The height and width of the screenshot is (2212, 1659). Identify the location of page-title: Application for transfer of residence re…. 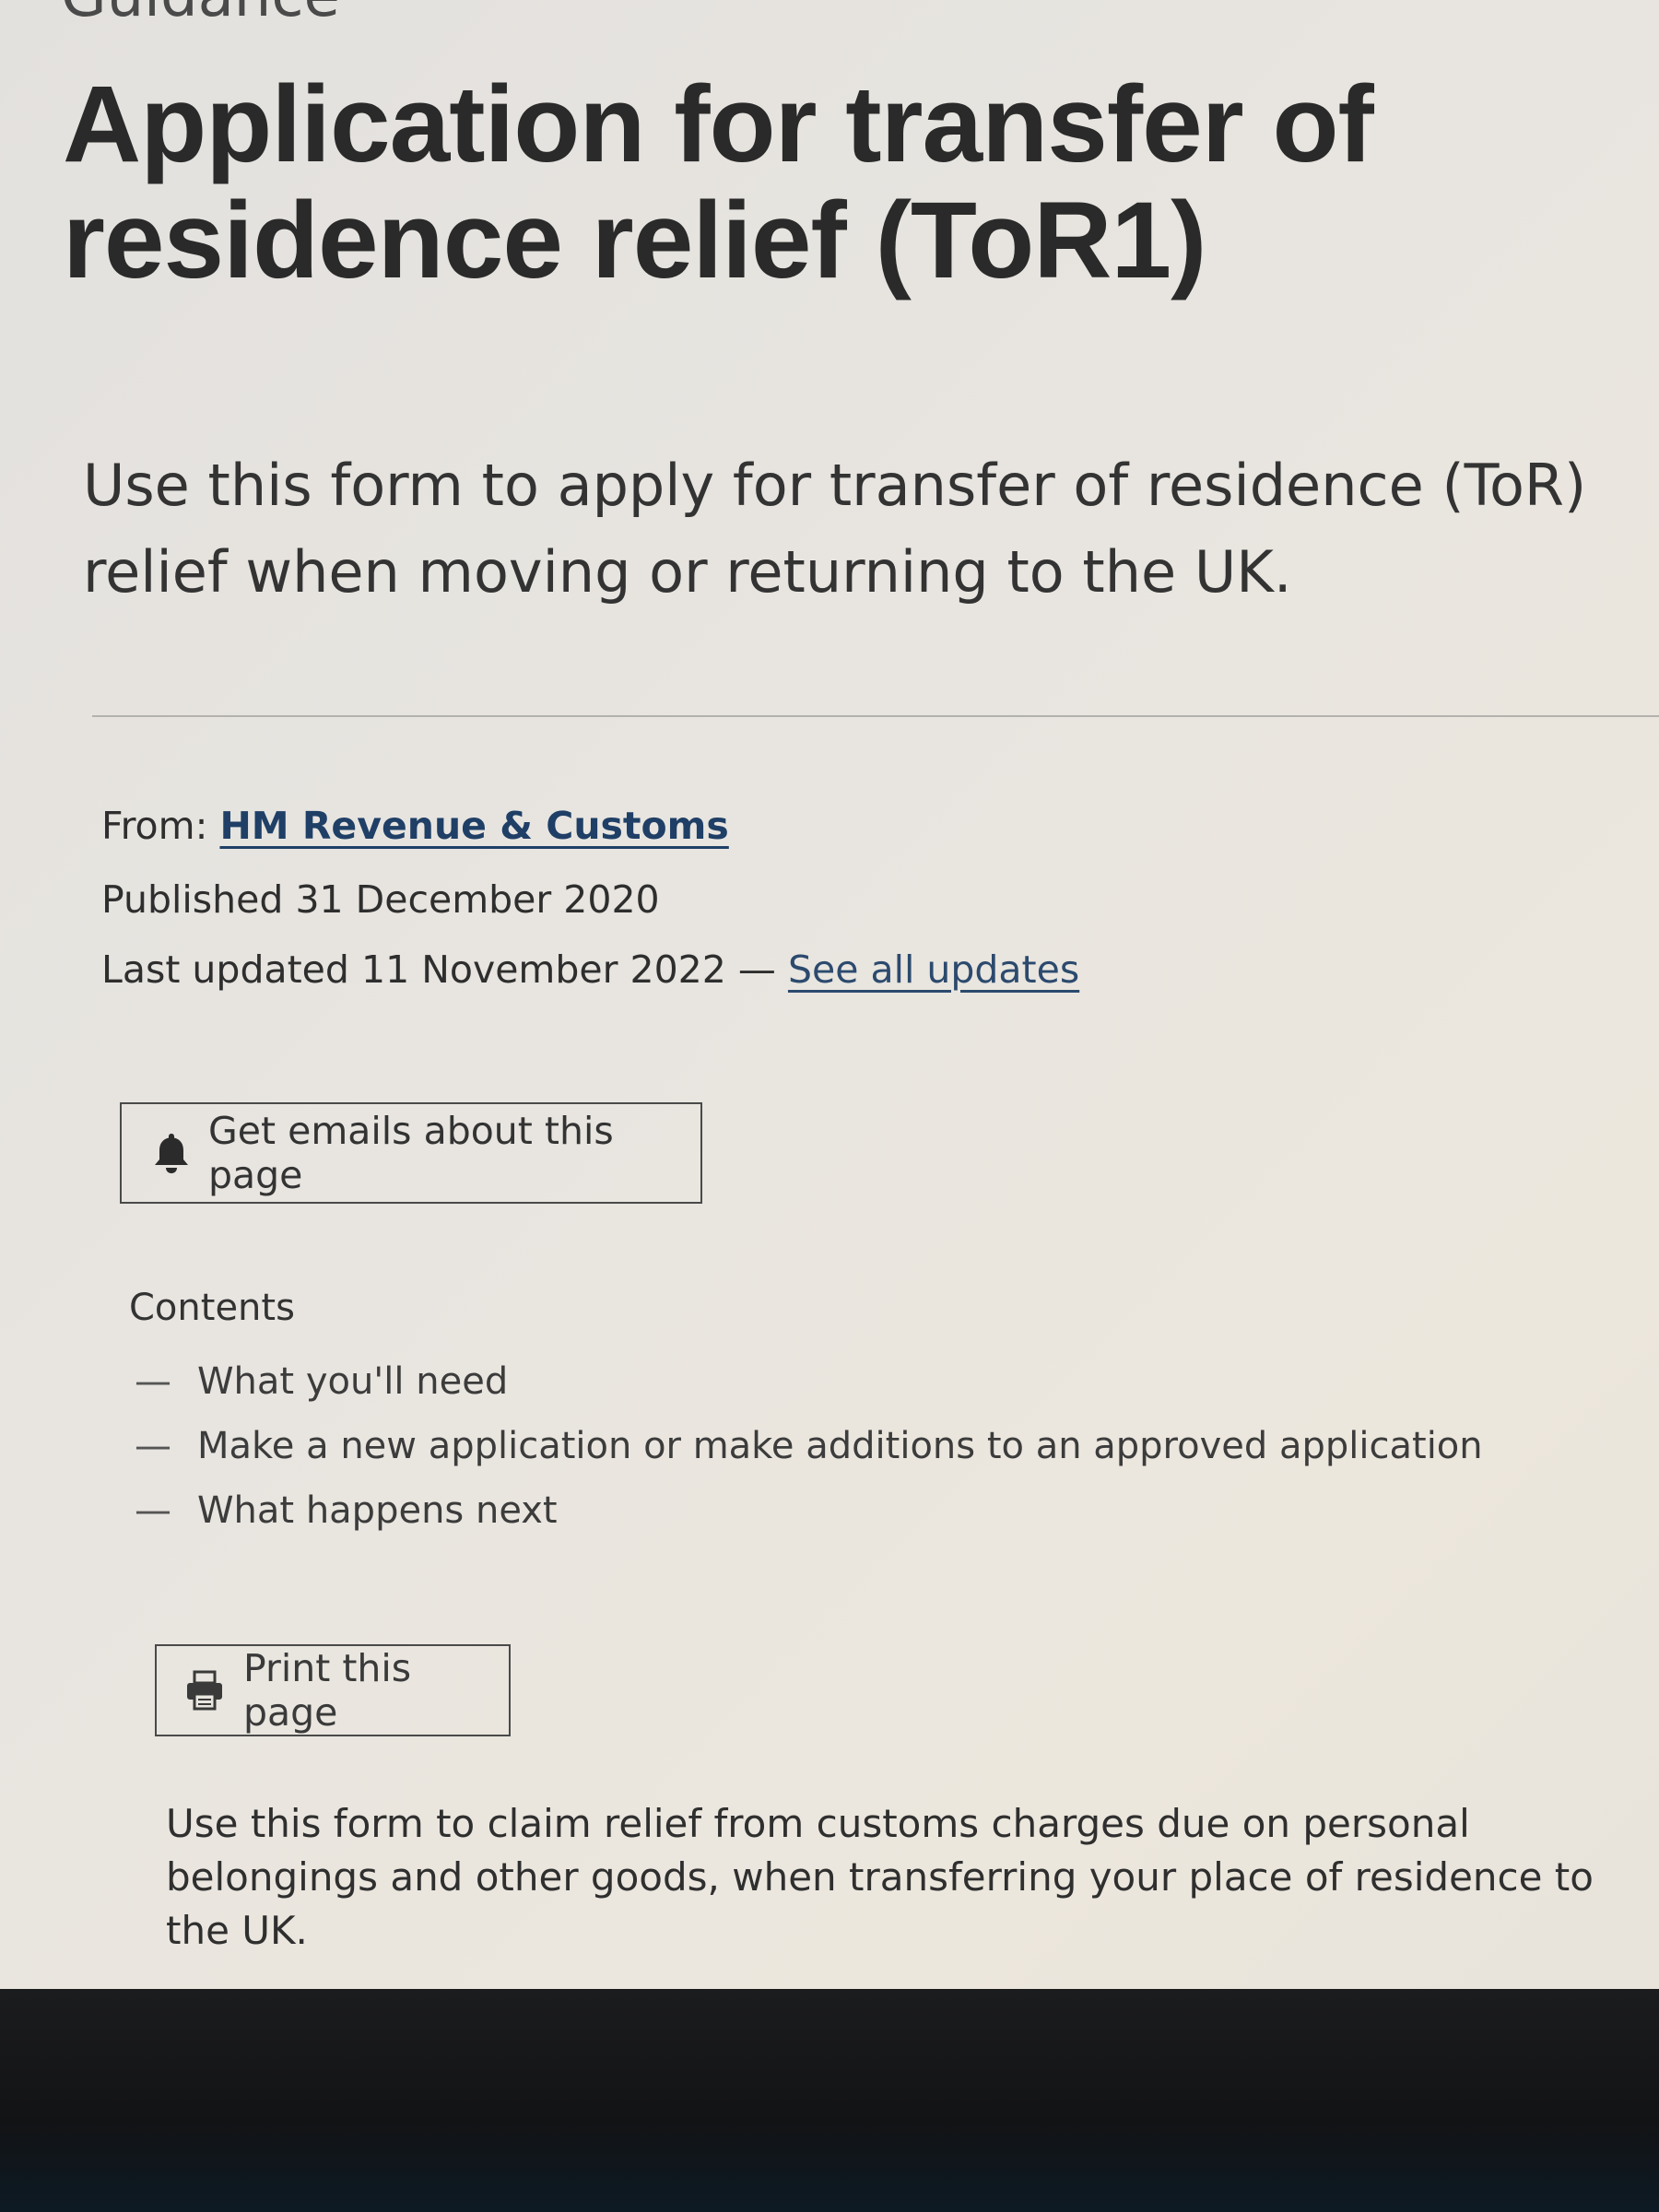
(718, 182).